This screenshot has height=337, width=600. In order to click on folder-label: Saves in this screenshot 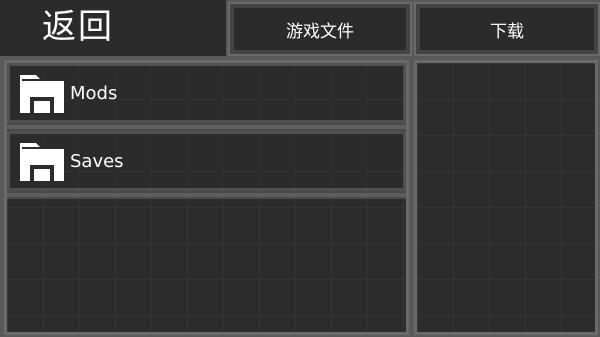, I will do `click(97, 161)`.